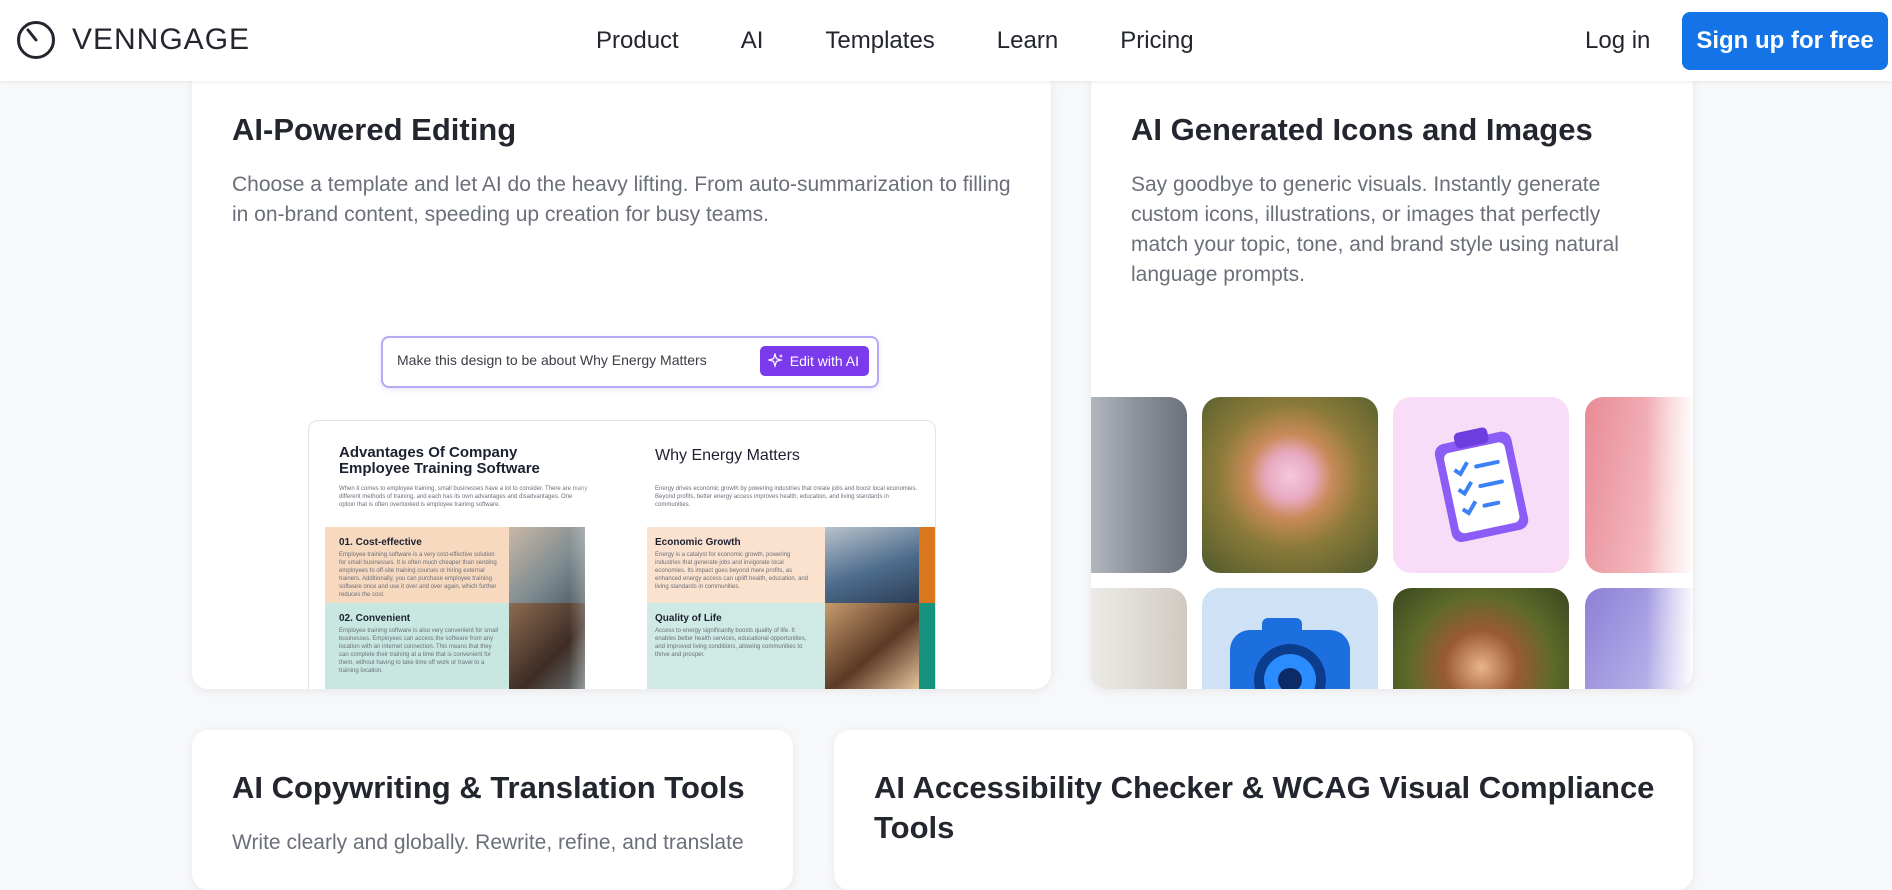  I want to click on doc-band-orange-strip, so click(927, 565).